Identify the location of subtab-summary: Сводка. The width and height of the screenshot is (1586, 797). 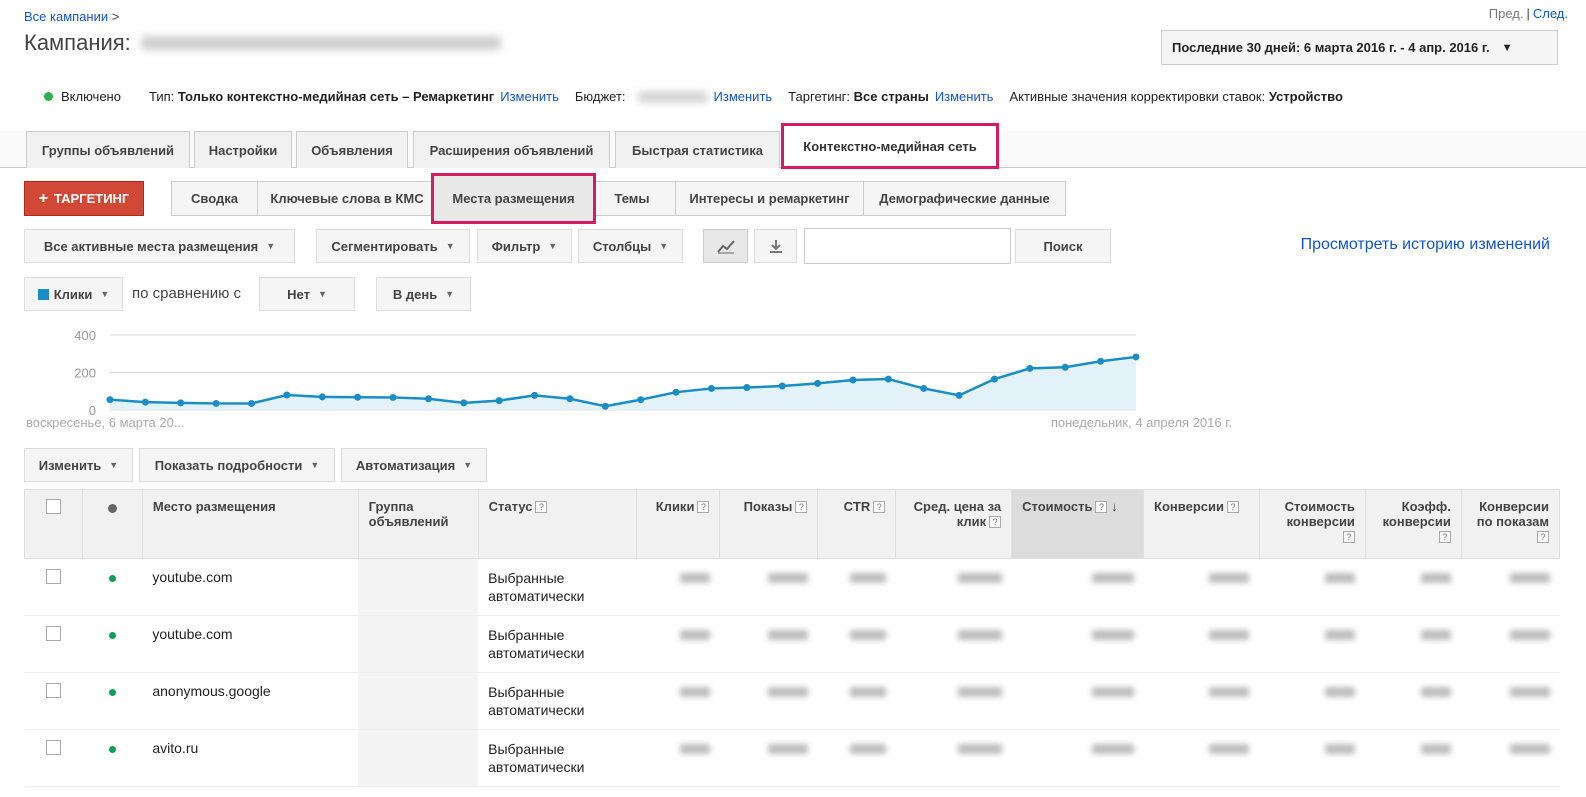
(214, 198).